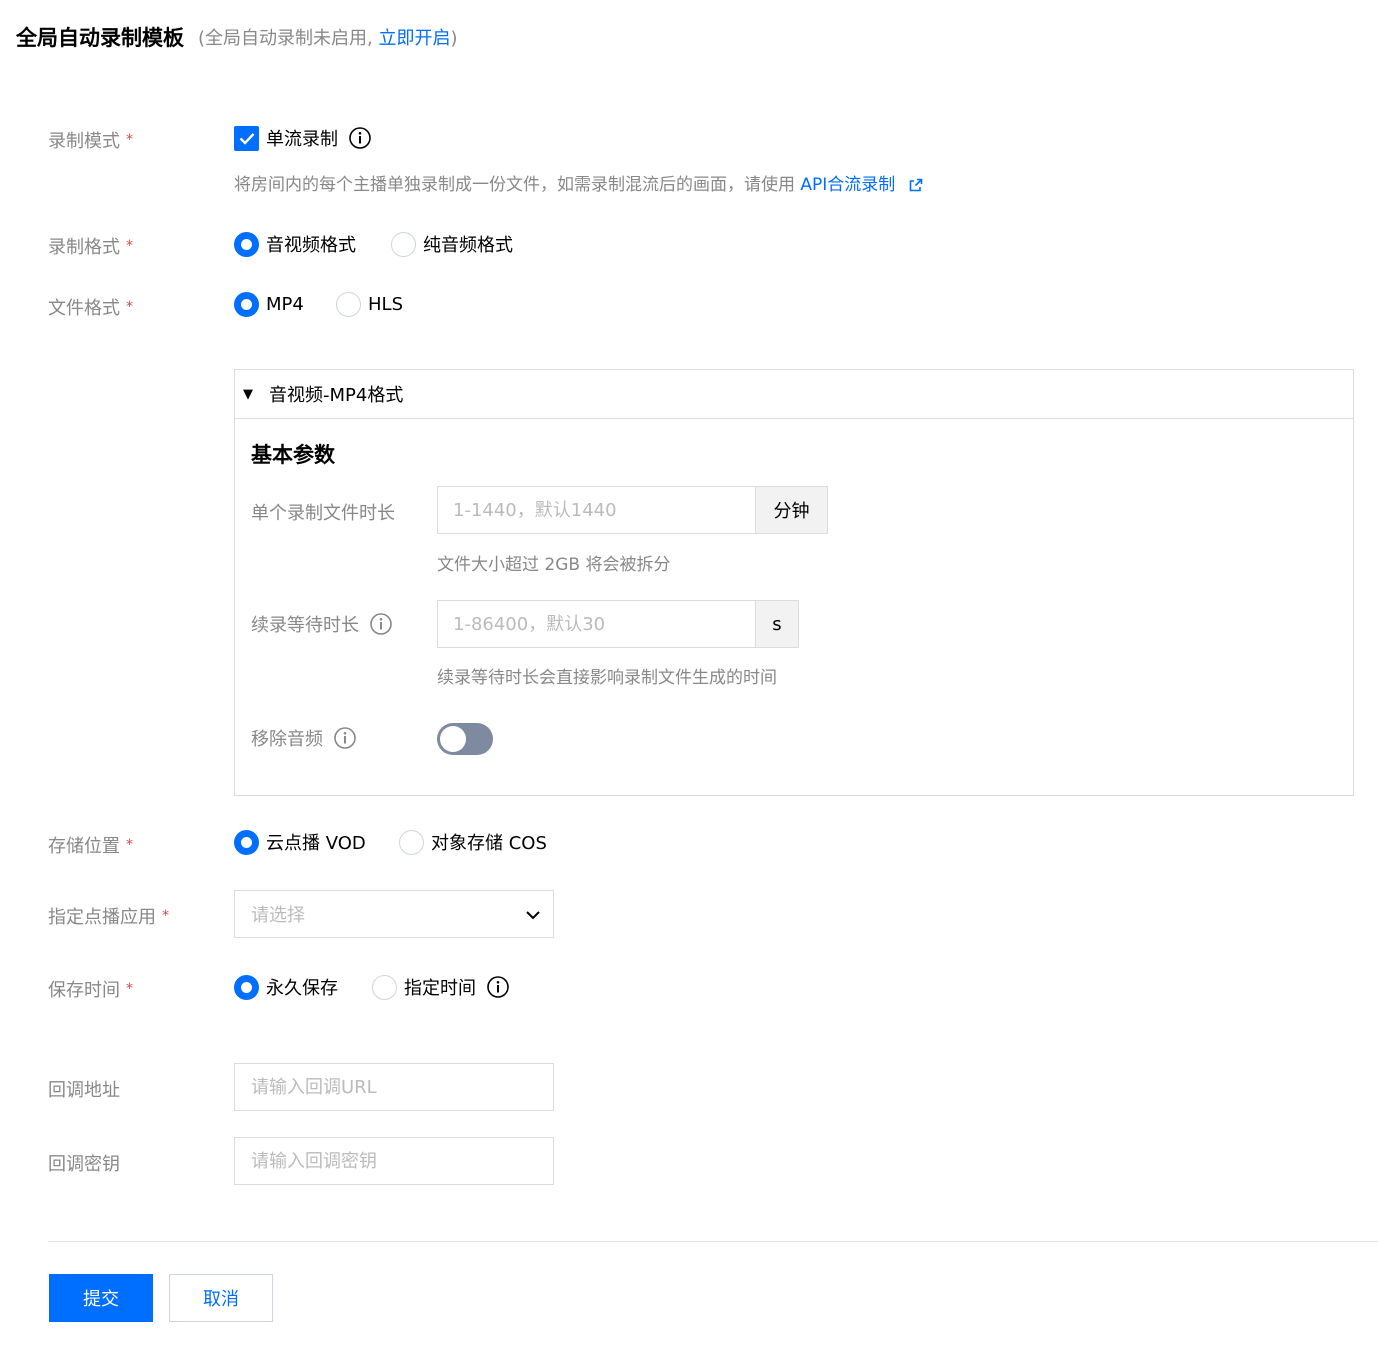  Describe the element at coordinates (288, 38) in the screenshot. I see `status-prefix: (全局自动录制未启用,` at that location.